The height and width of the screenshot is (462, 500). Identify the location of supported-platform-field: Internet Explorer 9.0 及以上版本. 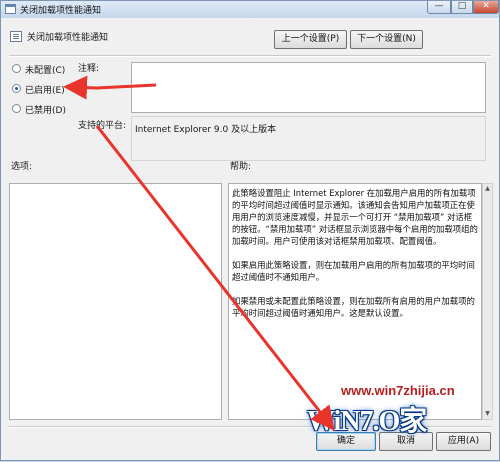
(308, 138).